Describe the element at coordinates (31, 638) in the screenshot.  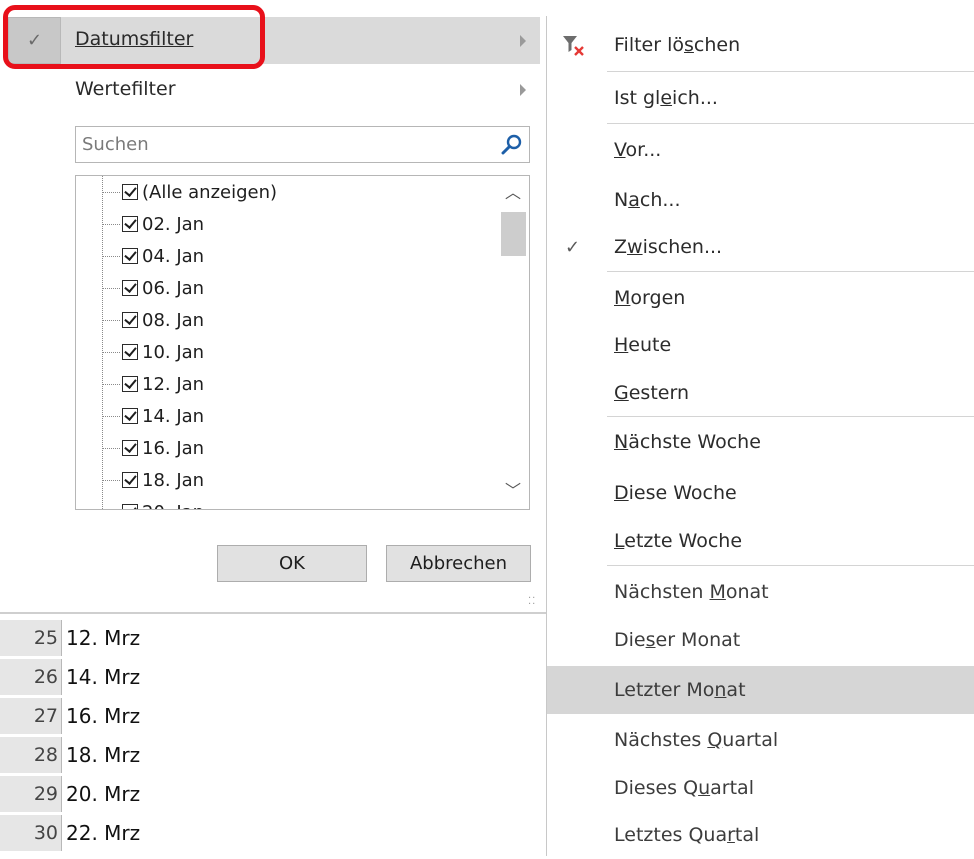
I see `row-number: 25` at that location.